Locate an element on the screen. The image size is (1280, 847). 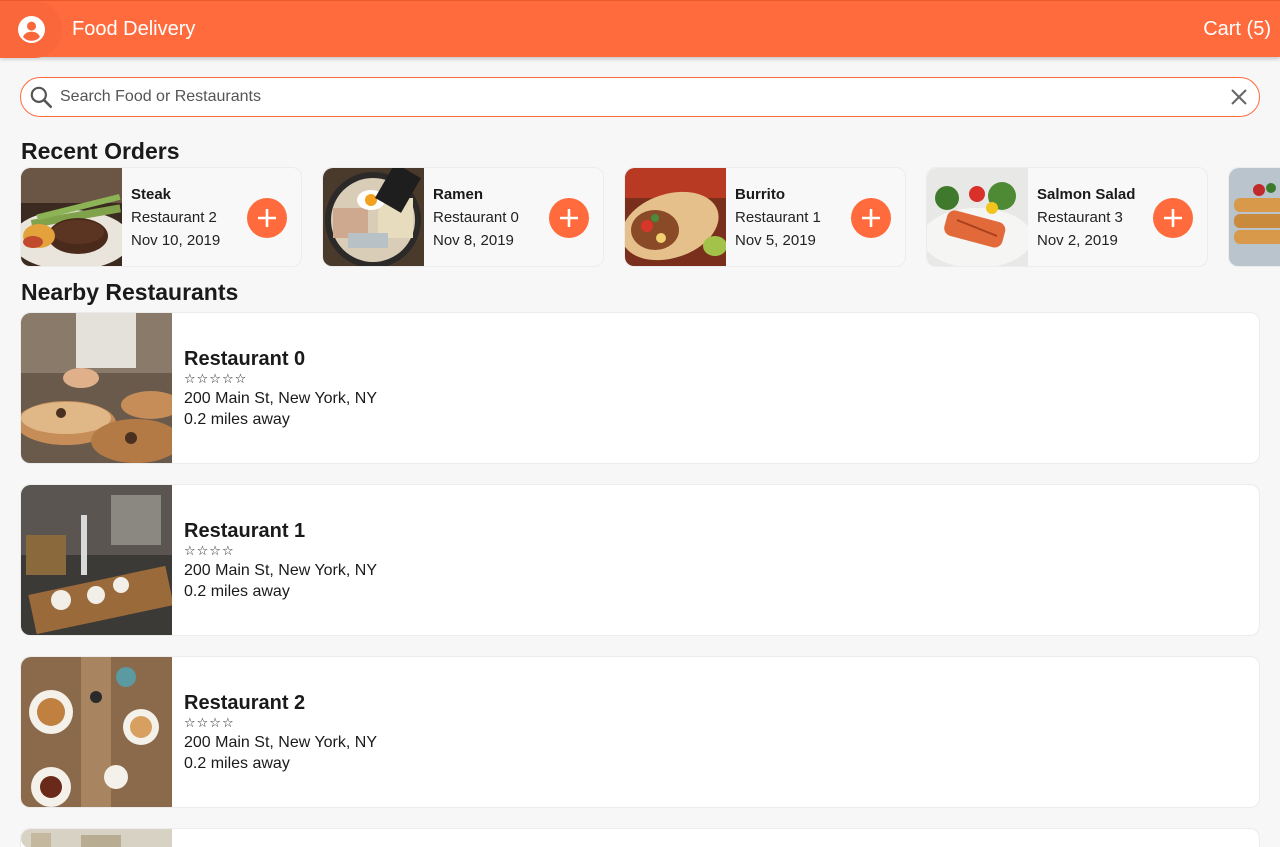
order-restaurant: Restaurant 3 is located at coordinates (1080, 217).